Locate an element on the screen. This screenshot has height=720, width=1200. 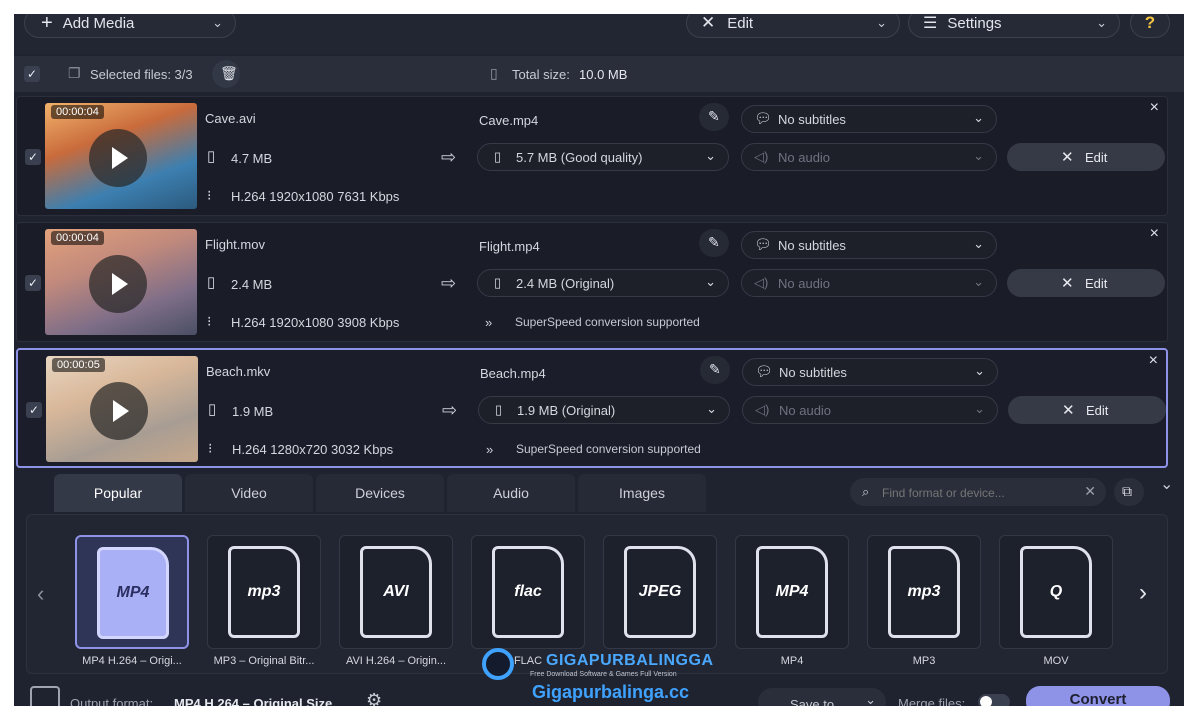
tab-audio: Audio is located at coordinates (511, 493).